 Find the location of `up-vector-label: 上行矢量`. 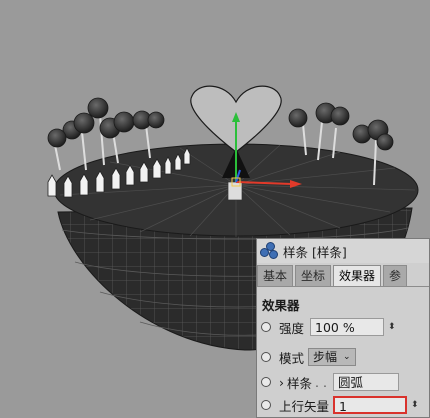

up-vector-label: 上行矢量 is located at coordinates (304, 406).